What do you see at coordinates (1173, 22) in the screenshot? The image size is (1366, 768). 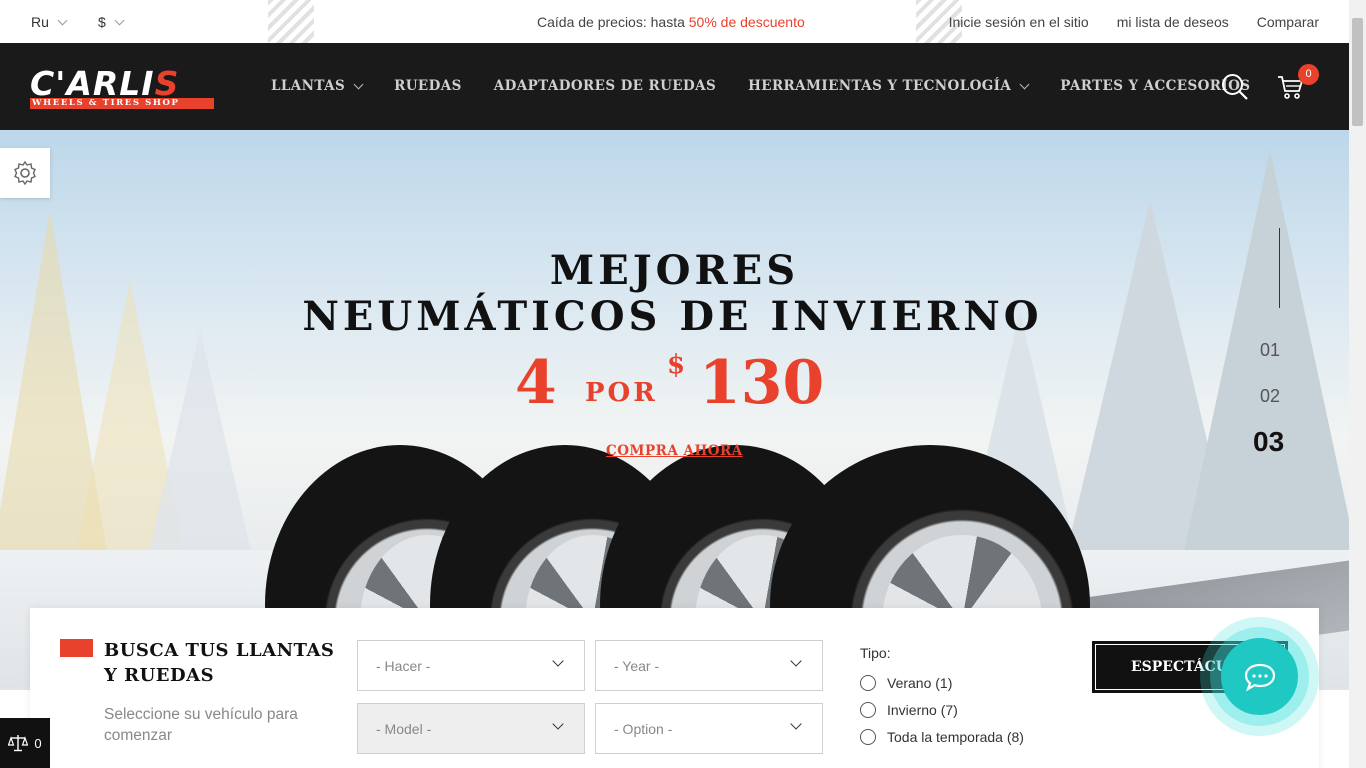 I see `wishlist-link: mi lista de deseos` at bounding box center [1173, 22].